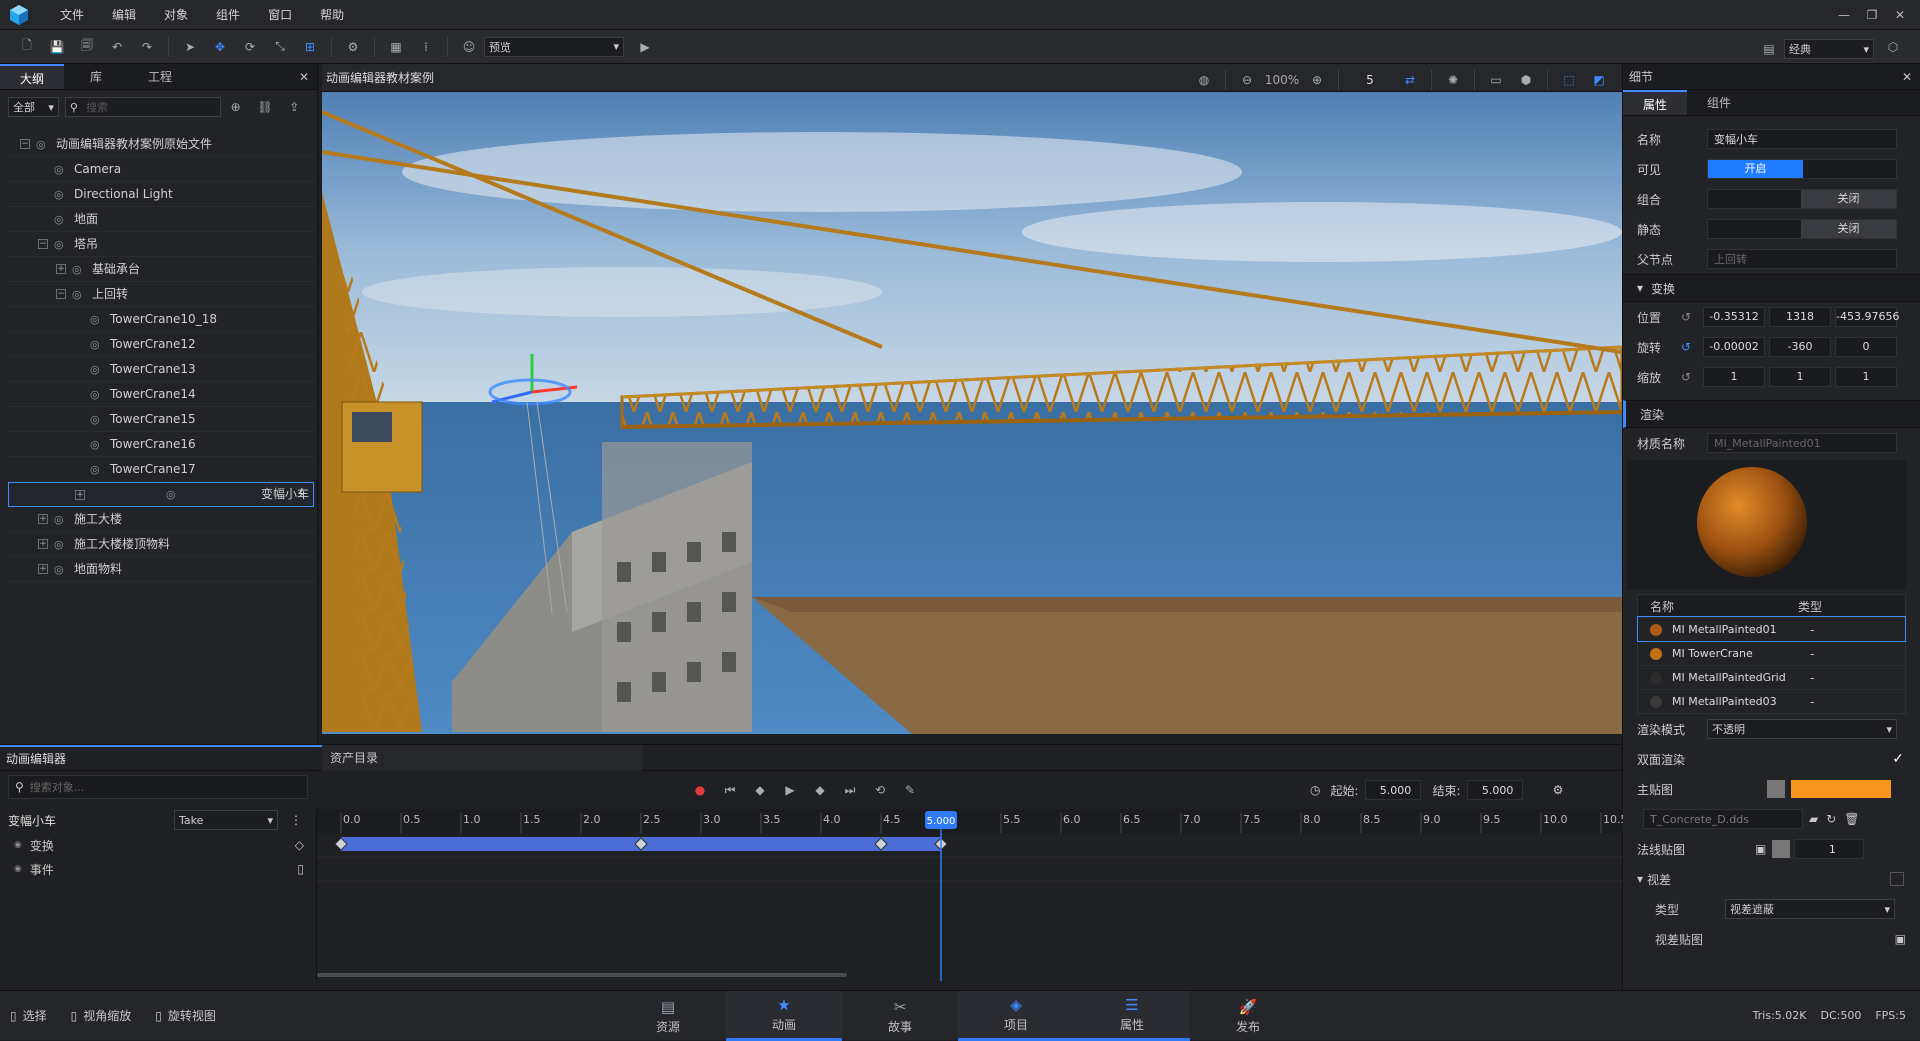 This screenshot has width=1920, height=1041. I want to click on static-toggle: 关闭, so click(1802, 229).